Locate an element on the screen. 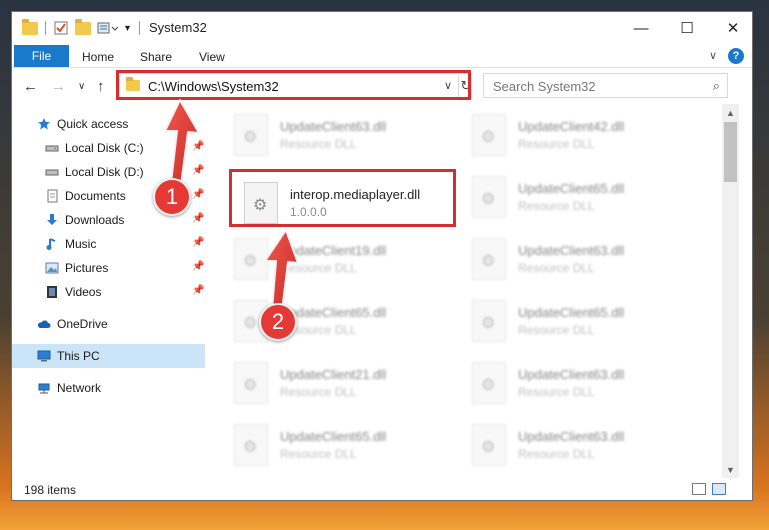 This screenshot has height=530, width=769. sidebar-item-label: Downloads is located at coordinates (95, 220).